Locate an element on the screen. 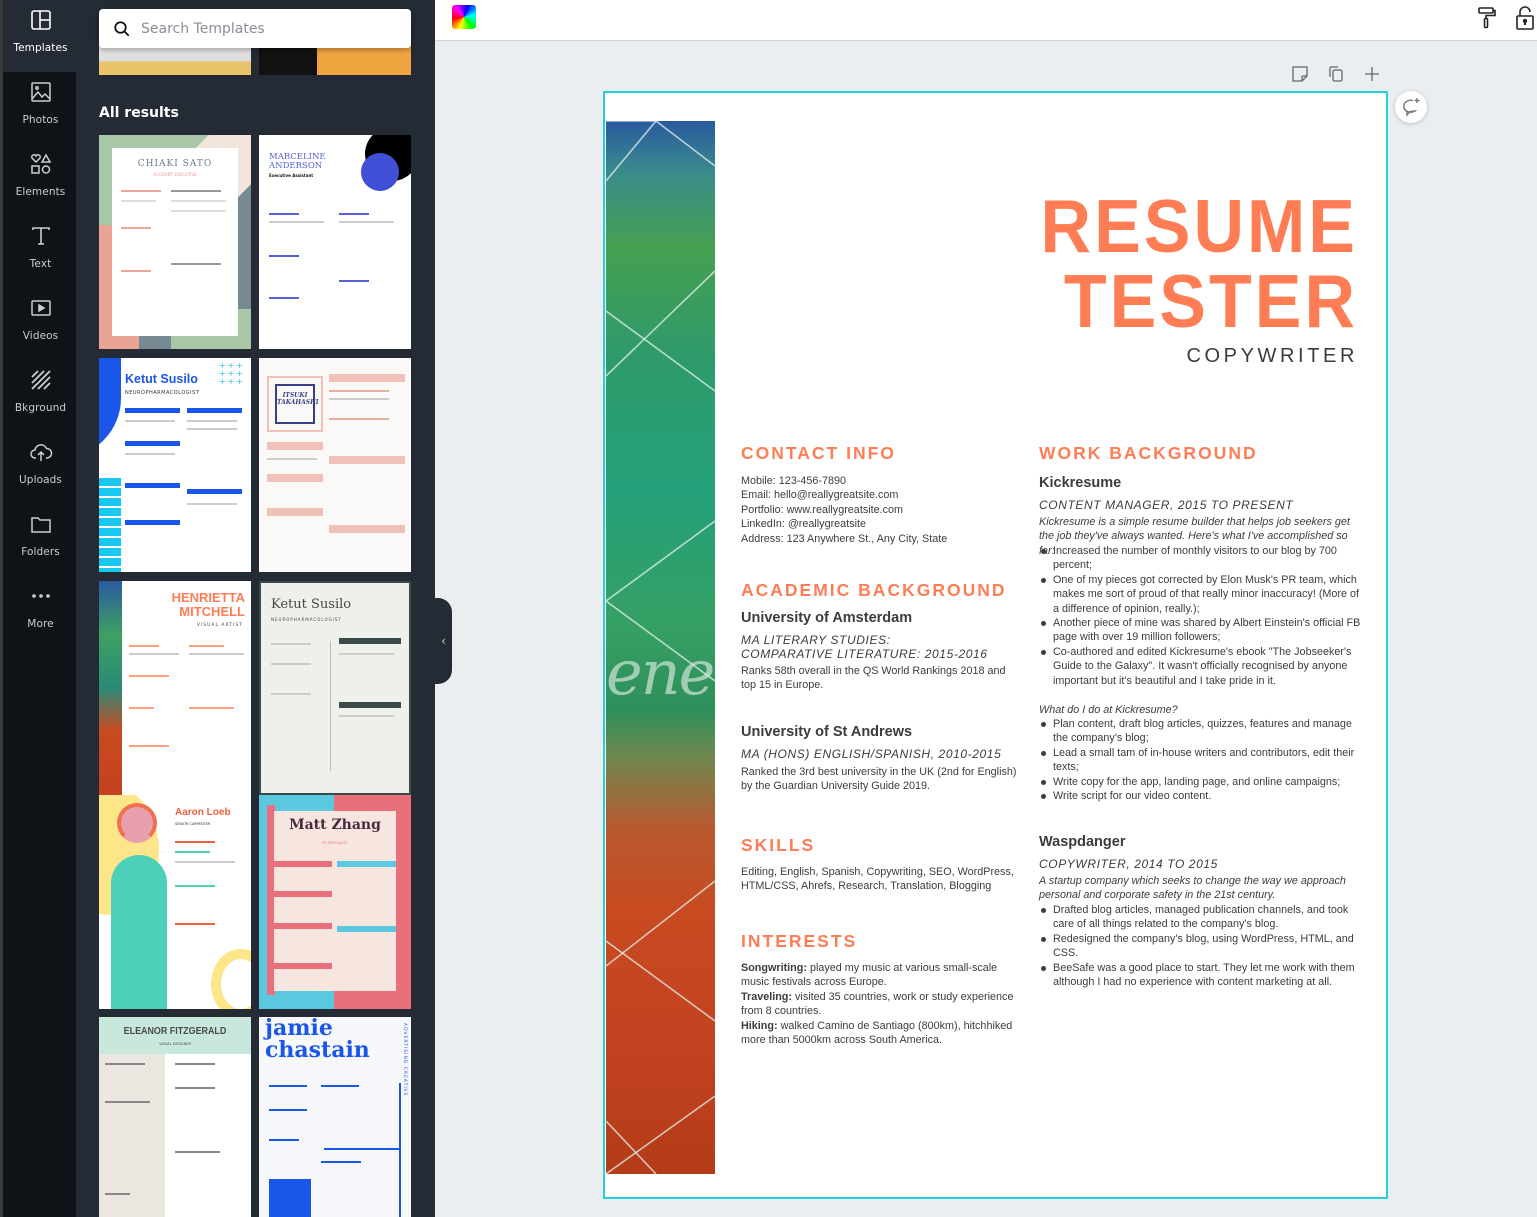 This screenshot has height=1217, width=1537. degree: MA (HONS) ENGLISH/SPANISH, 2010-2015 is located at coordinates (871, 754).